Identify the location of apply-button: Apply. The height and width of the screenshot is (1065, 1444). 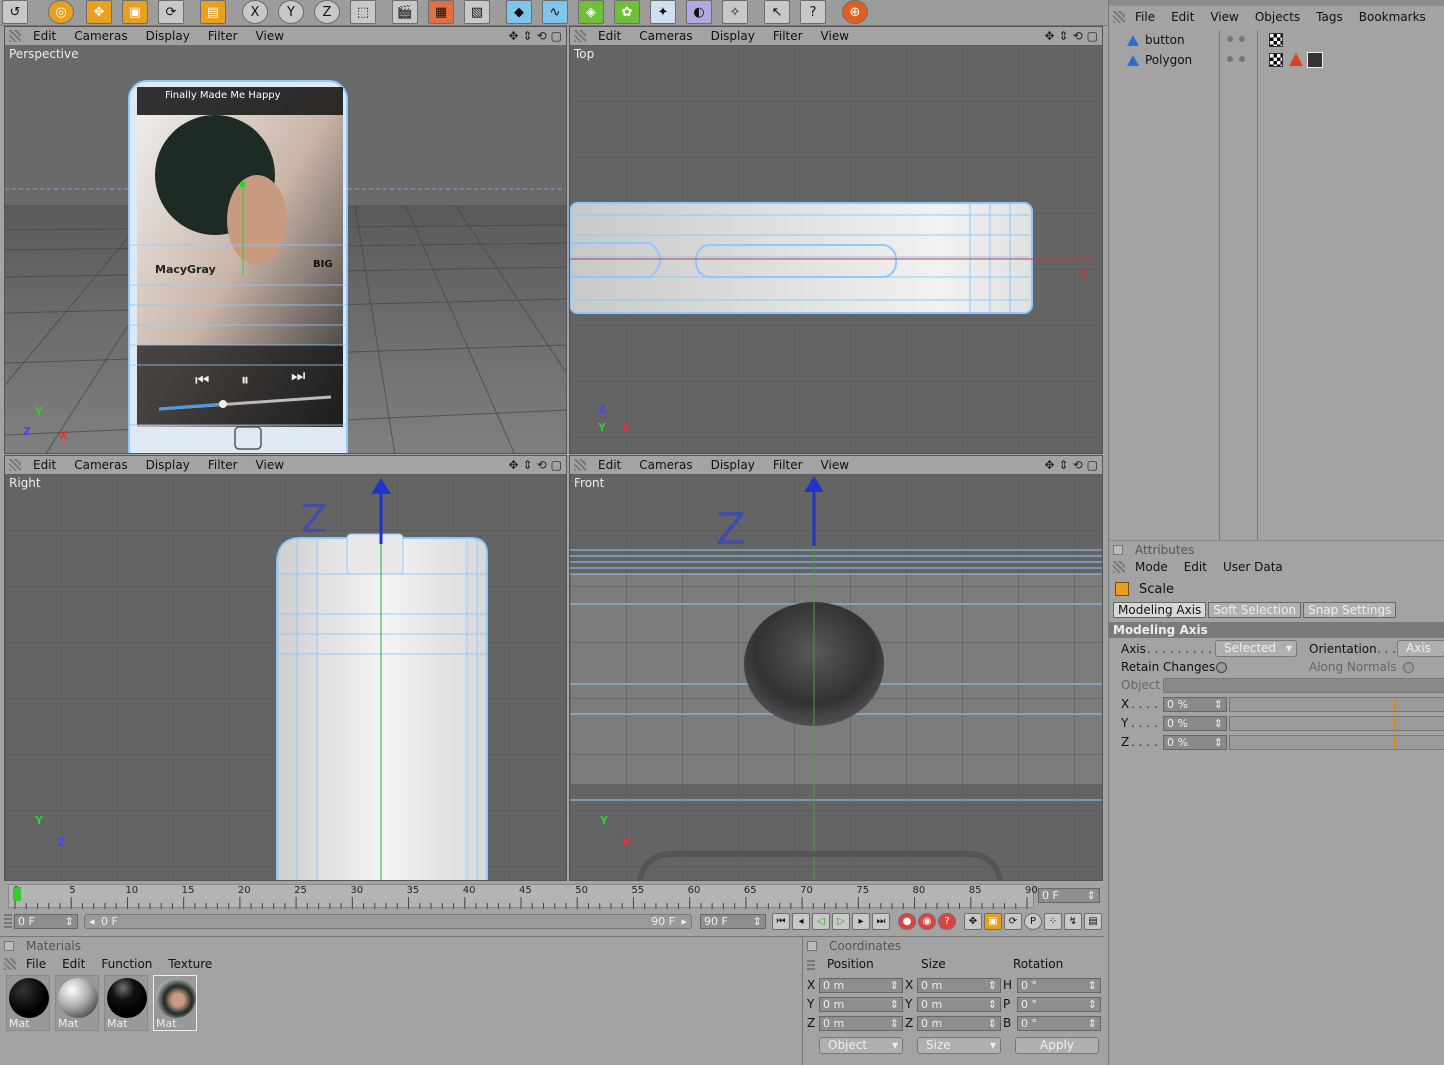
(1057, 1045).